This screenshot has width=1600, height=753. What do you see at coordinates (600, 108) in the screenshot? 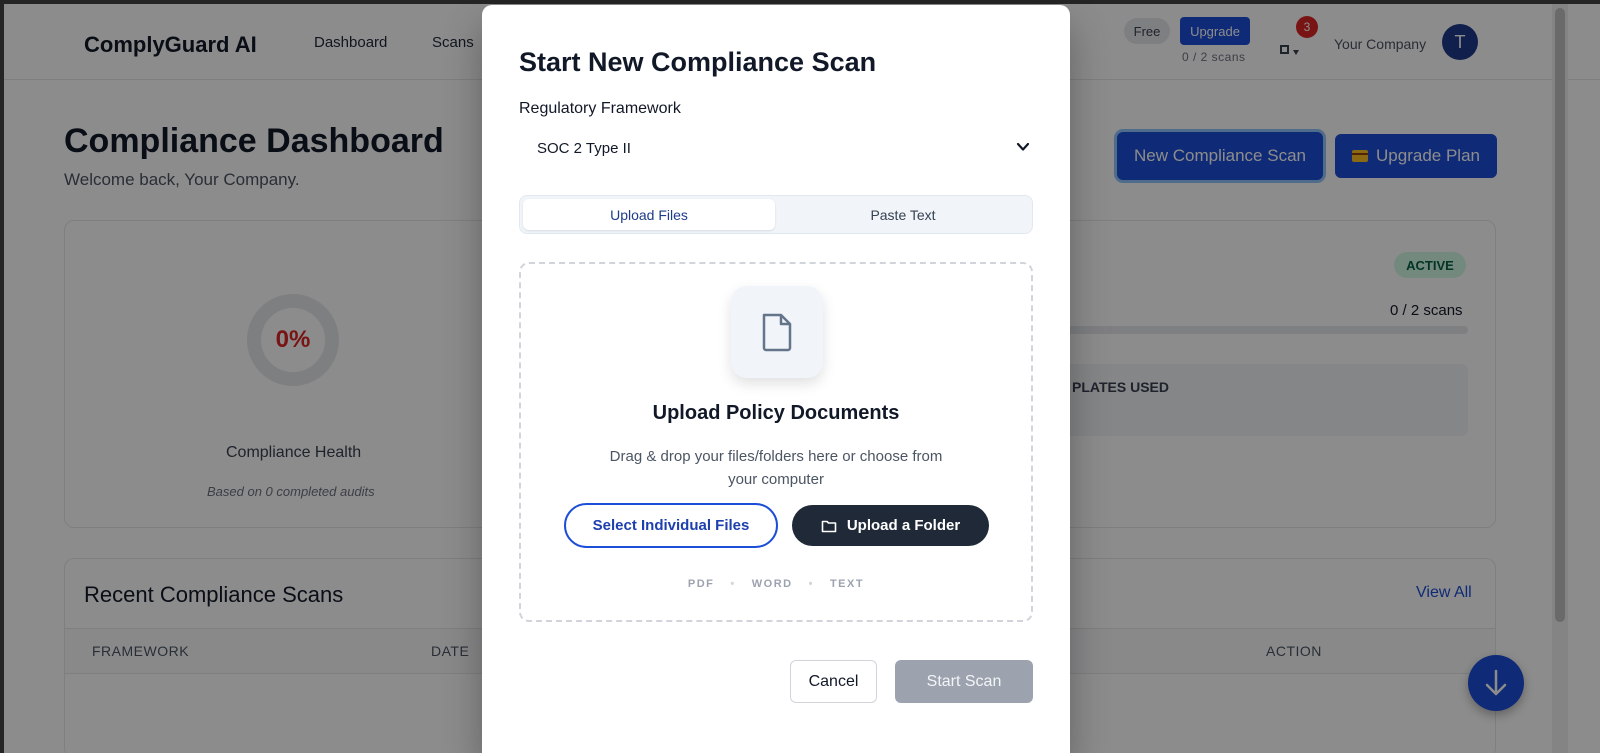
I see `framework-label: Regulatory Framework` at bounding box center [600, 108].